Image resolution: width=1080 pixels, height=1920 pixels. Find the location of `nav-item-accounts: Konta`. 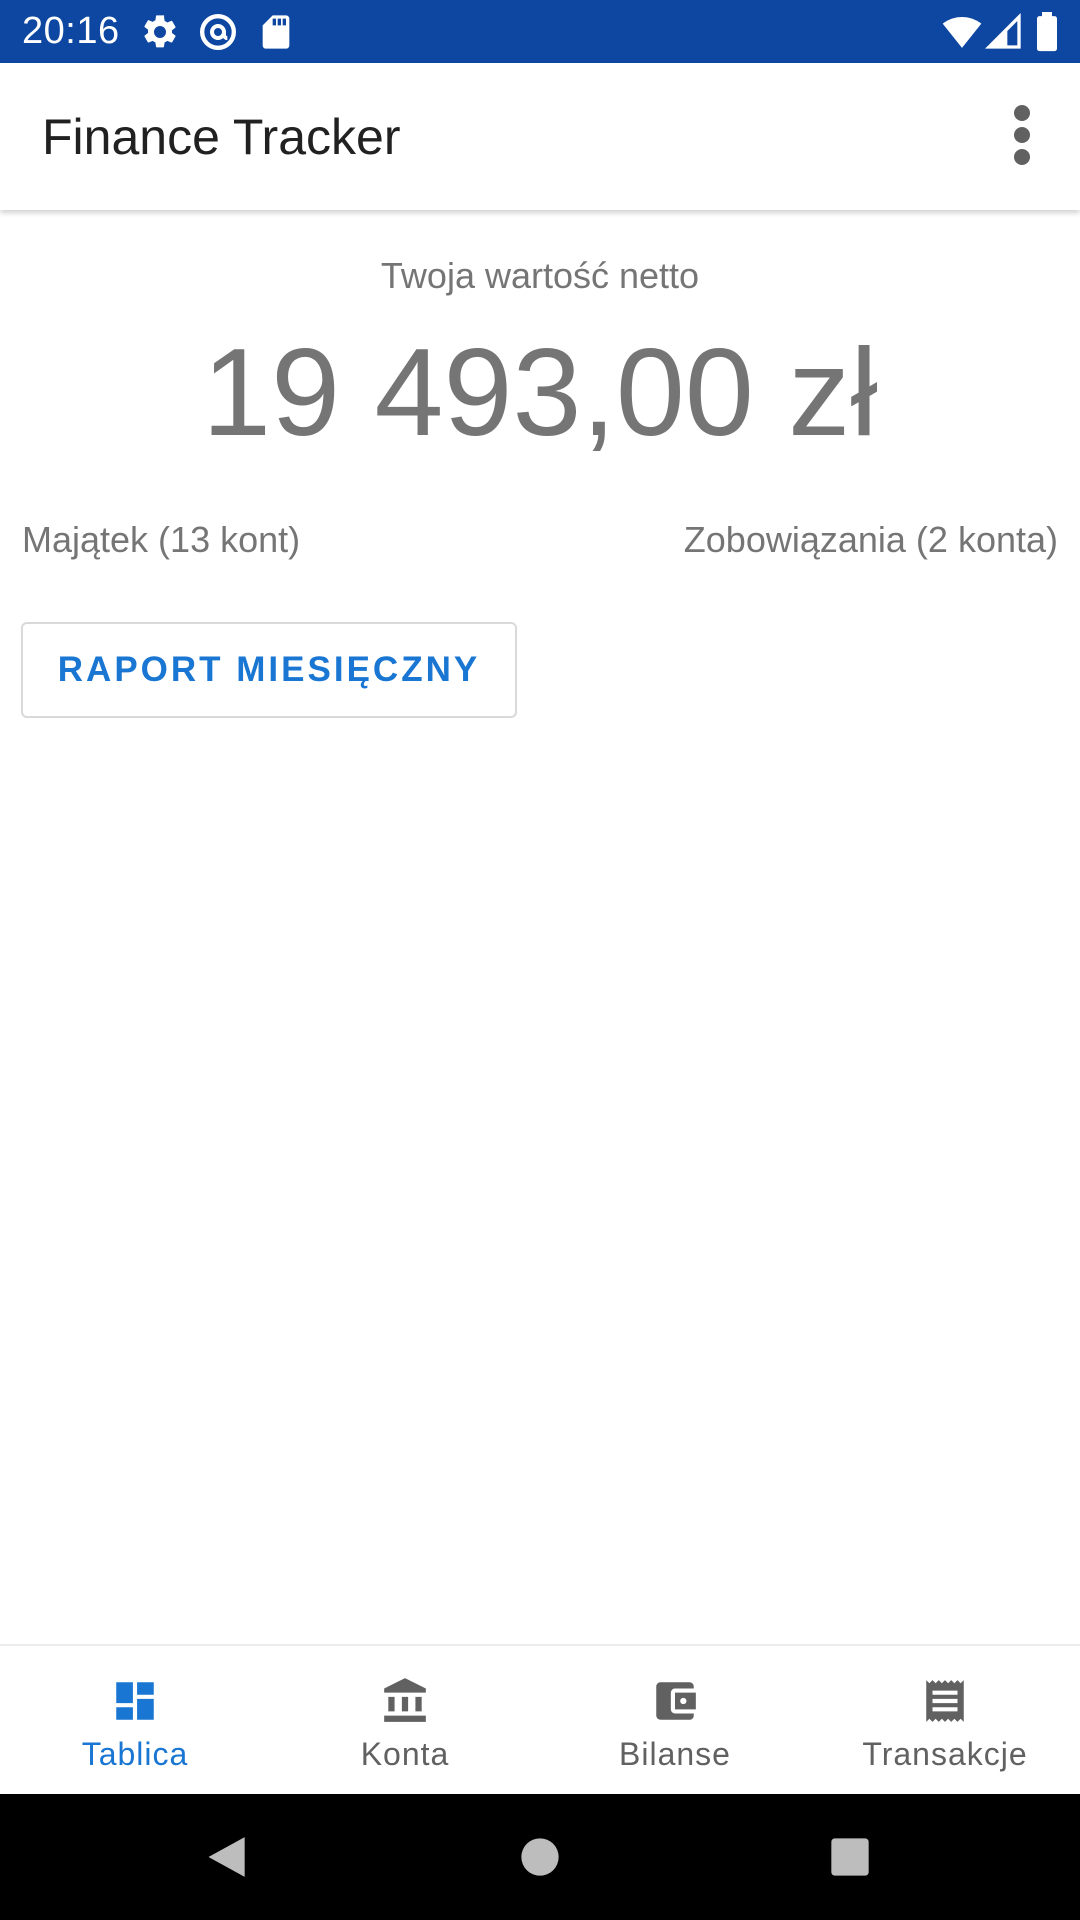

nav-item-accounts: Konta is located at coordinates (405, 1720).